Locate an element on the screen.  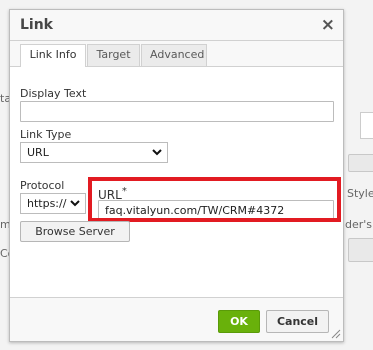
protocol-select: https:// is located at coordinates (53, 203).